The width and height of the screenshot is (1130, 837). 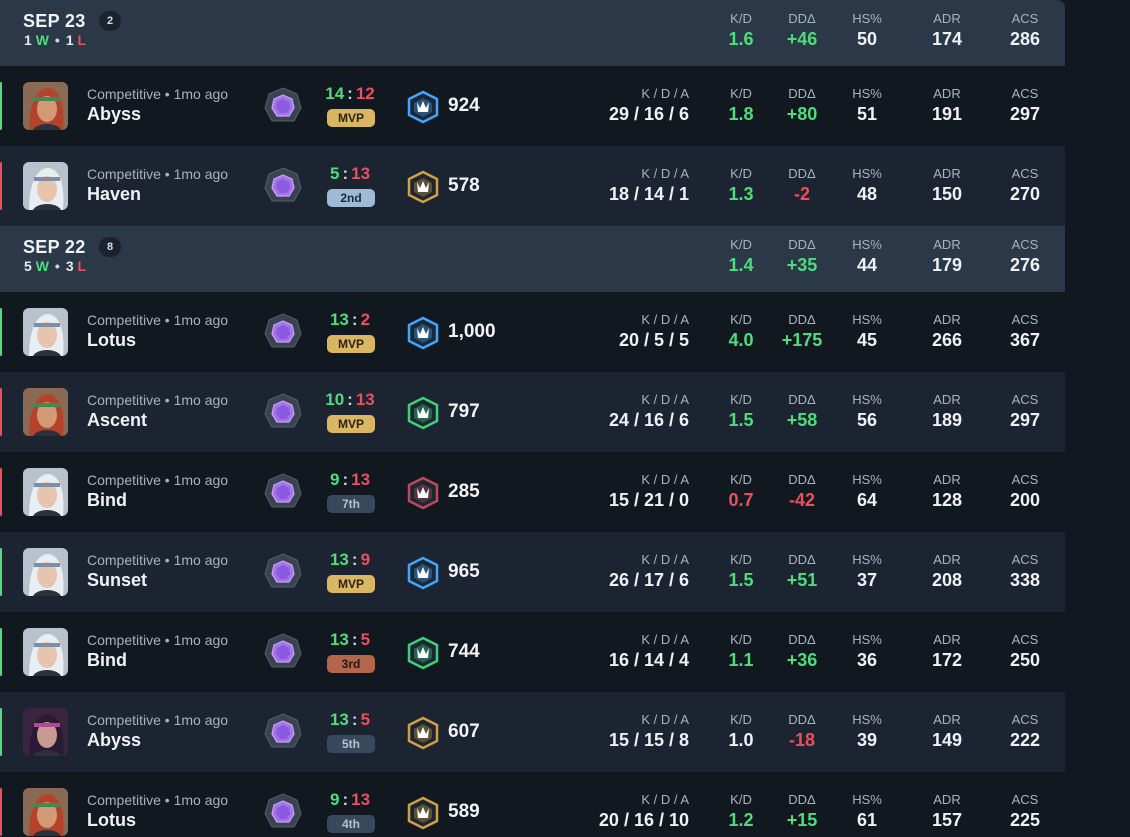 What do you see at coordinates (648, 500) in the screenshot?
I see `kda-value: 15 / 21 / 0` at bounding box center [648, 500].